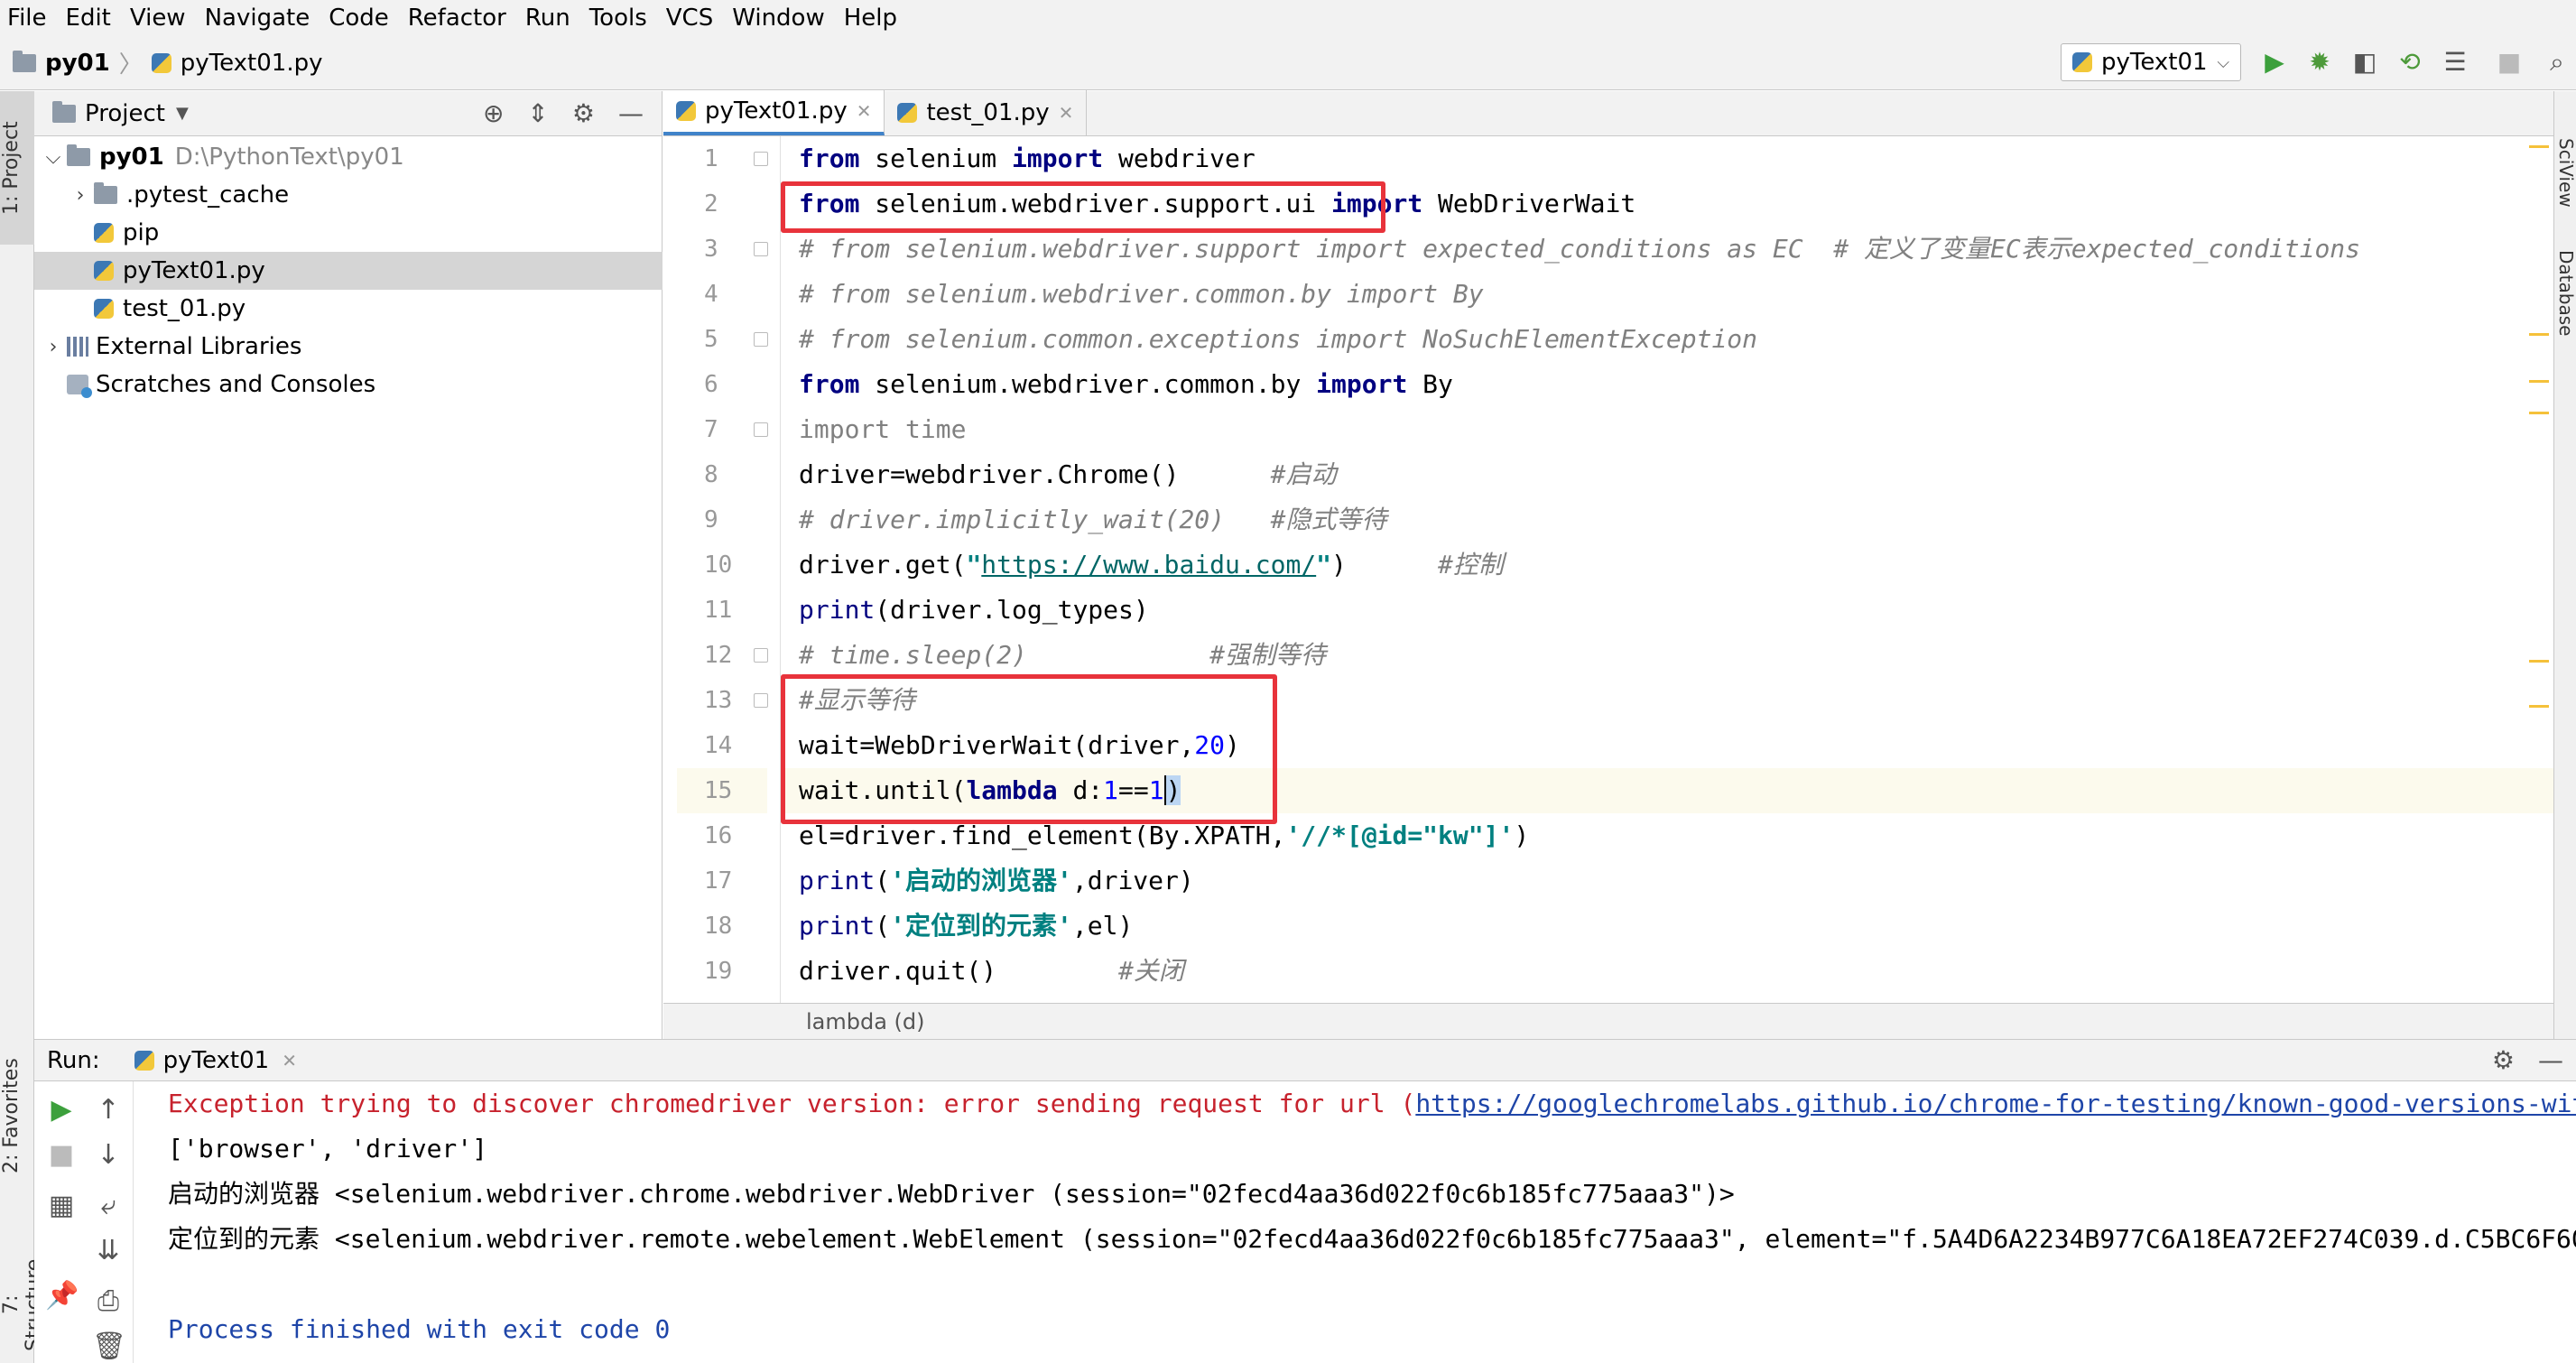 The height and width of the screenshot is (1363, 2576). I want to click on locate-icon: ⊕, so click(494, 113).